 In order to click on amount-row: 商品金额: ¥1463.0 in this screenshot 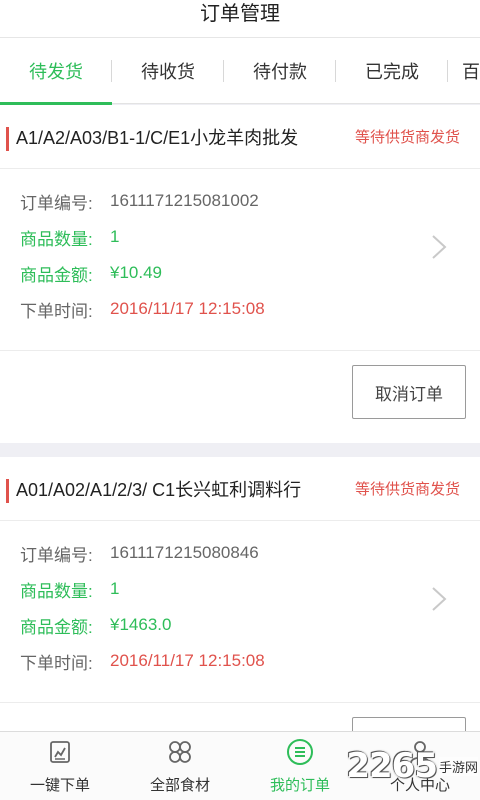, I will do `click(240, 625)`.